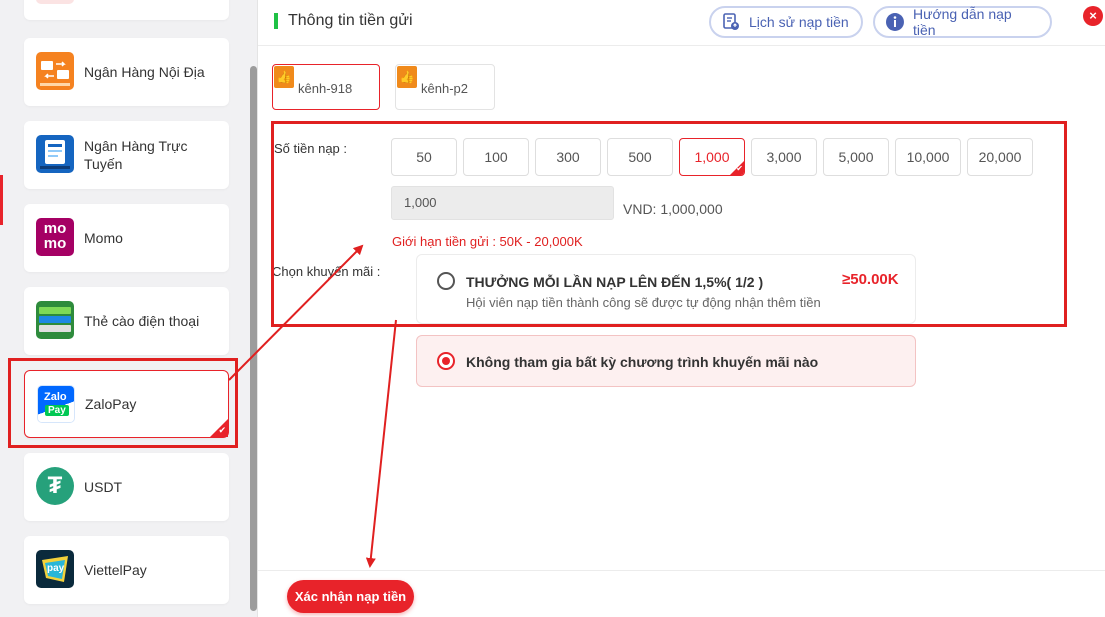 The width and height of the screenshot is (1105, 617). What do you see at coordinates (673, 209) in the screenshot?
I see `vnd-conversion: VND: 1,000,000` at bounding box center [673, 209].